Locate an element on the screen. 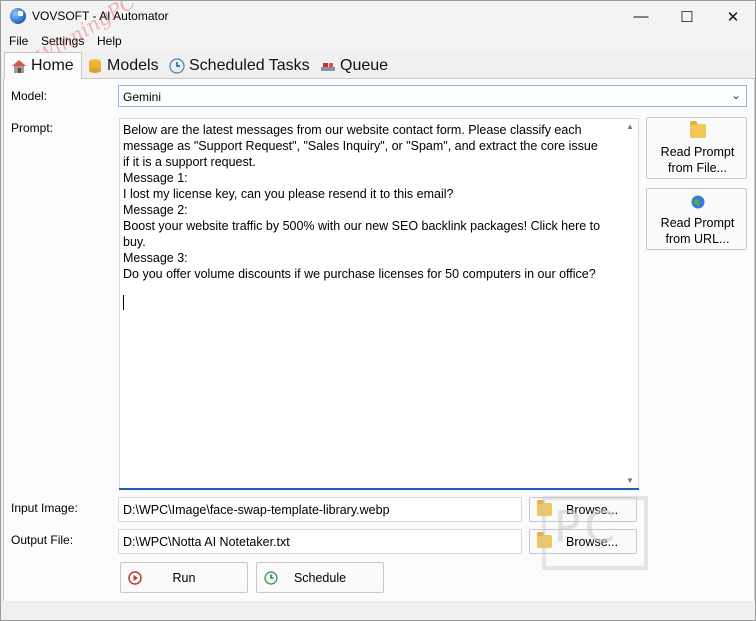 Image resolution: width=756 pixels, height=621 pixels. close-button: ✕ is located at coordinates (732, 16).